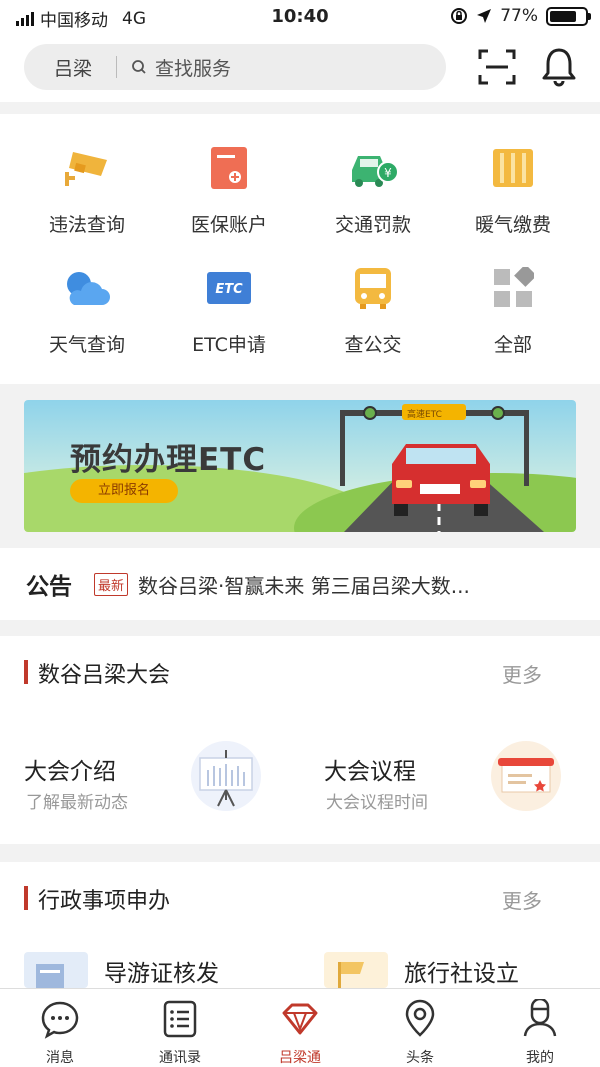 The height and width of the screenshot is (1067, 600). What do you see at coordinates (49, 587) in the screenshot?
I see `notice-title: 公告` at bounding box center [49, 587].